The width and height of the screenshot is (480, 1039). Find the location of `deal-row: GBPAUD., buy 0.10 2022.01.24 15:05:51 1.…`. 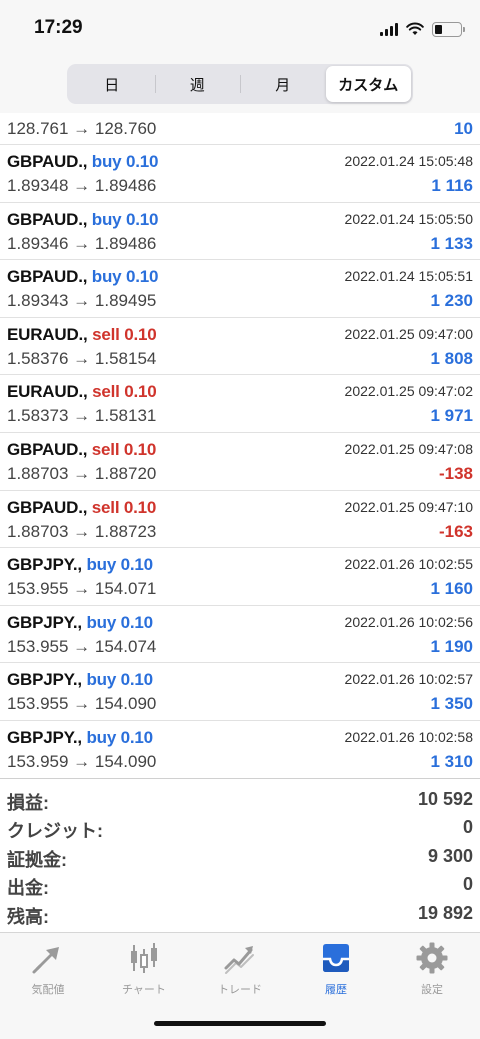

deal-row: GBPAUD., buy 0.10 2022.01.24 15:05:51 1.… is located at coordinates (240, 289).